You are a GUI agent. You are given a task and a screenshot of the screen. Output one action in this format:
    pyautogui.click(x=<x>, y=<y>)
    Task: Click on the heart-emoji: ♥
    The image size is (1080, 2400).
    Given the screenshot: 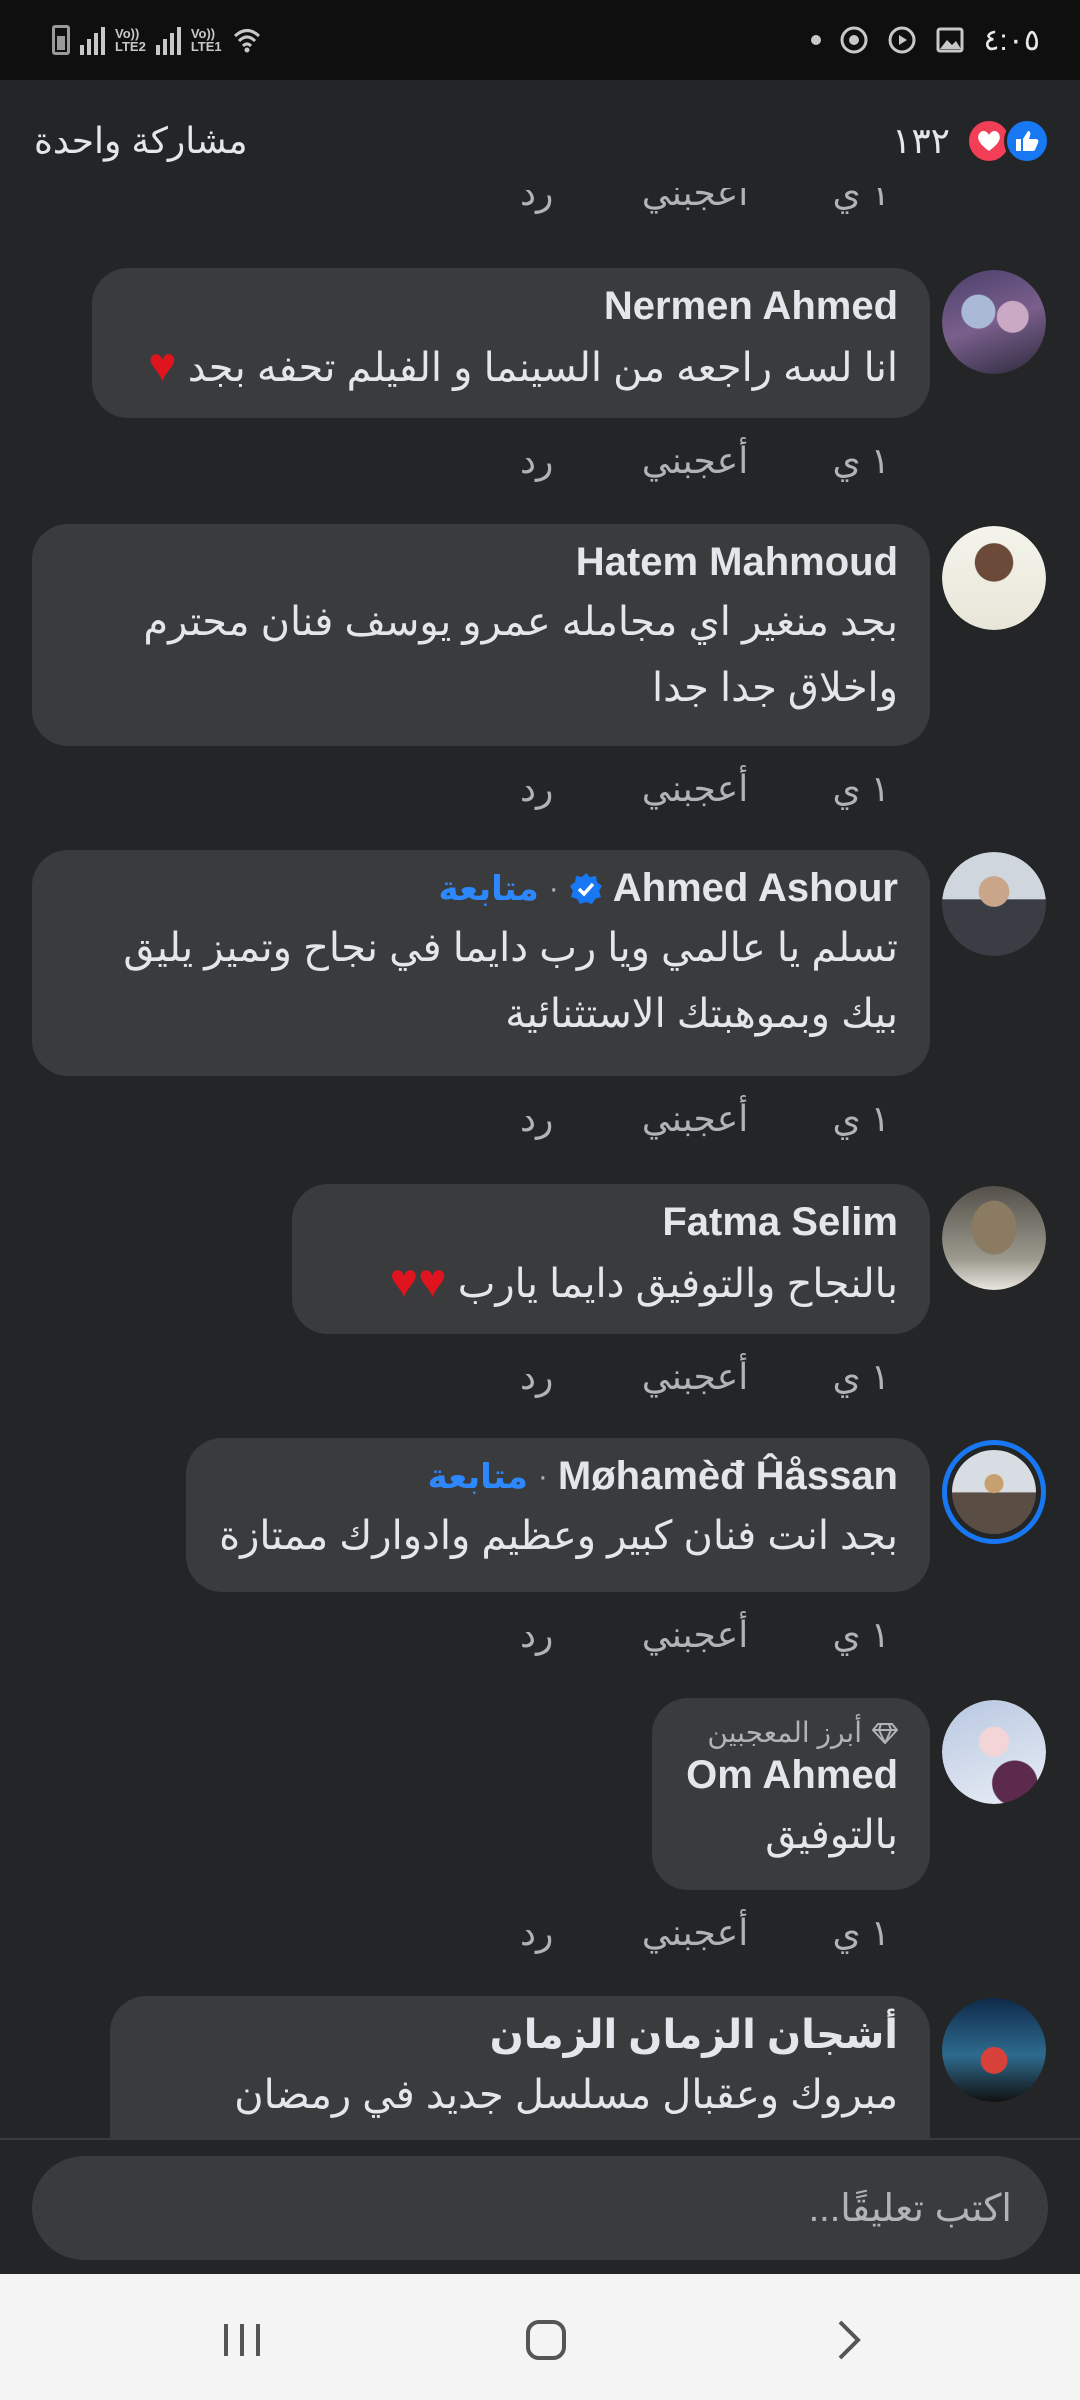 What is the action you would take?
    pyautogui.click(x=162, y=365)
    